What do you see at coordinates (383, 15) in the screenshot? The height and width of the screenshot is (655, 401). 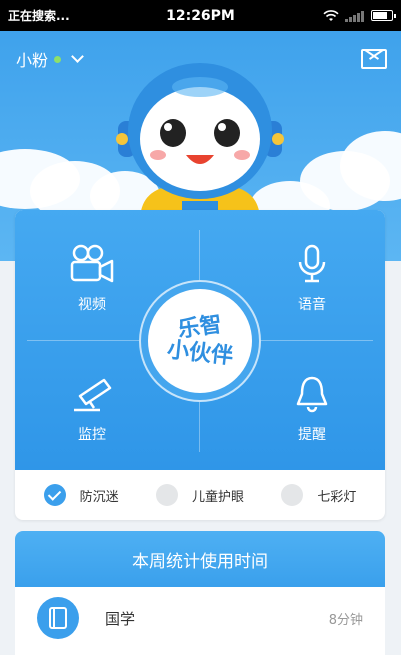 I see `battery-icon` at bounding box center [383, 15].